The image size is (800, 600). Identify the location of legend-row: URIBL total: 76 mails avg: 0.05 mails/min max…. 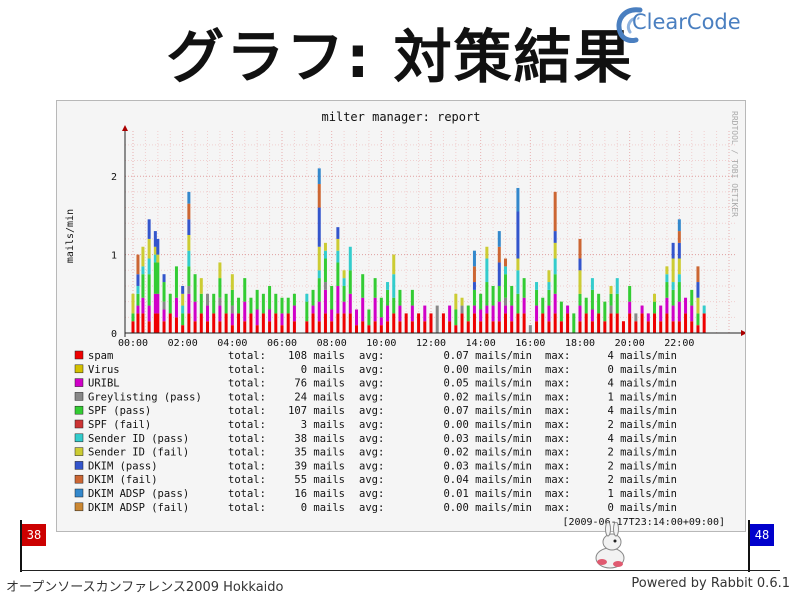
(375, 384).